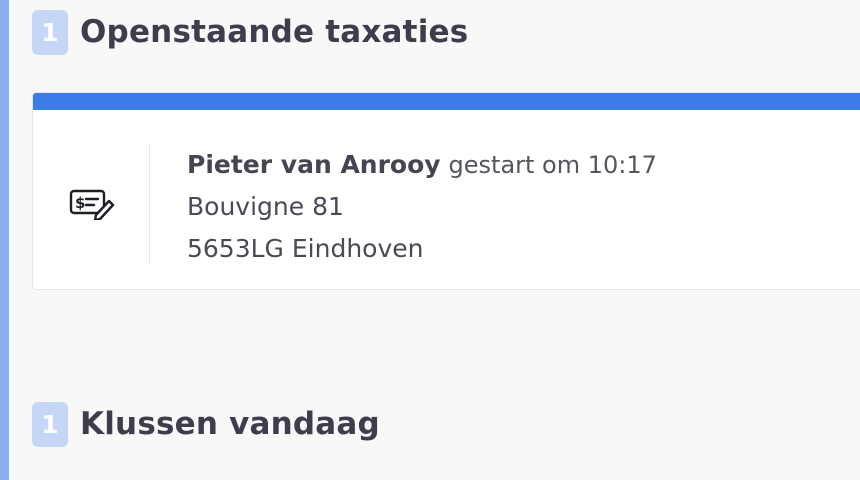 The width and height of the screenshot is (860, 480). I want to click on section-title: Klussen vandaag, so click(230, 424).